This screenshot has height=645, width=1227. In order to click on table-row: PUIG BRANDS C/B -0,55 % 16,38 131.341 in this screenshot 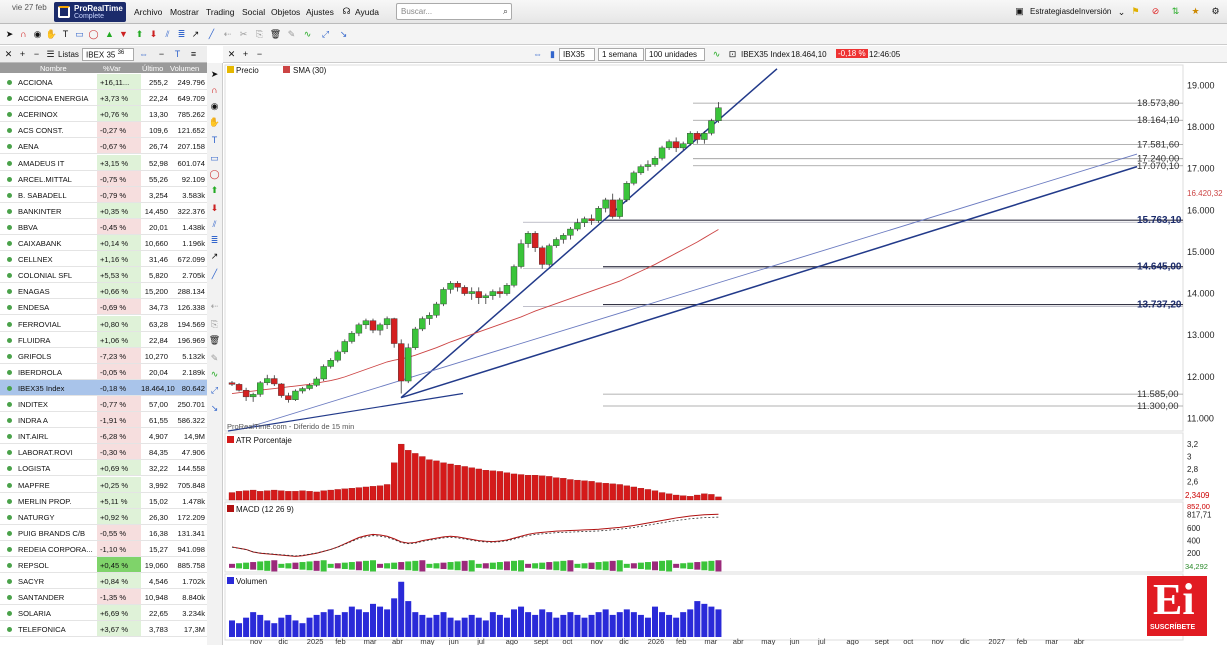, I will do `click(103, 532)`.